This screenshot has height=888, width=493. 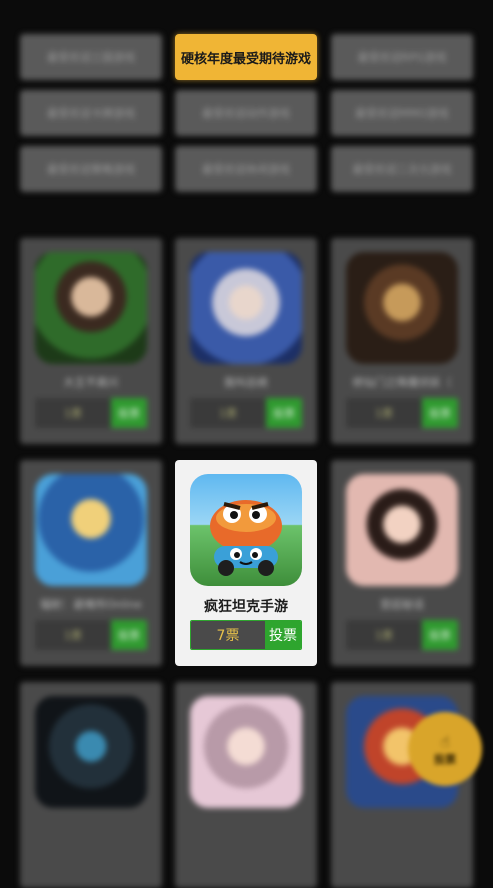 I want to click on tab-label: 最受欢迎二次元游戏, so click(x=402, y=169).